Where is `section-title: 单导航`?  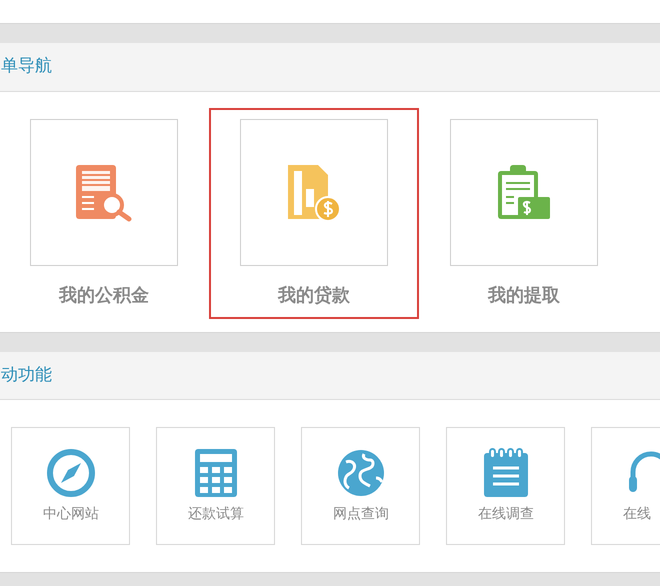
section-title: 单导航 is located at coordinates (26, 66).